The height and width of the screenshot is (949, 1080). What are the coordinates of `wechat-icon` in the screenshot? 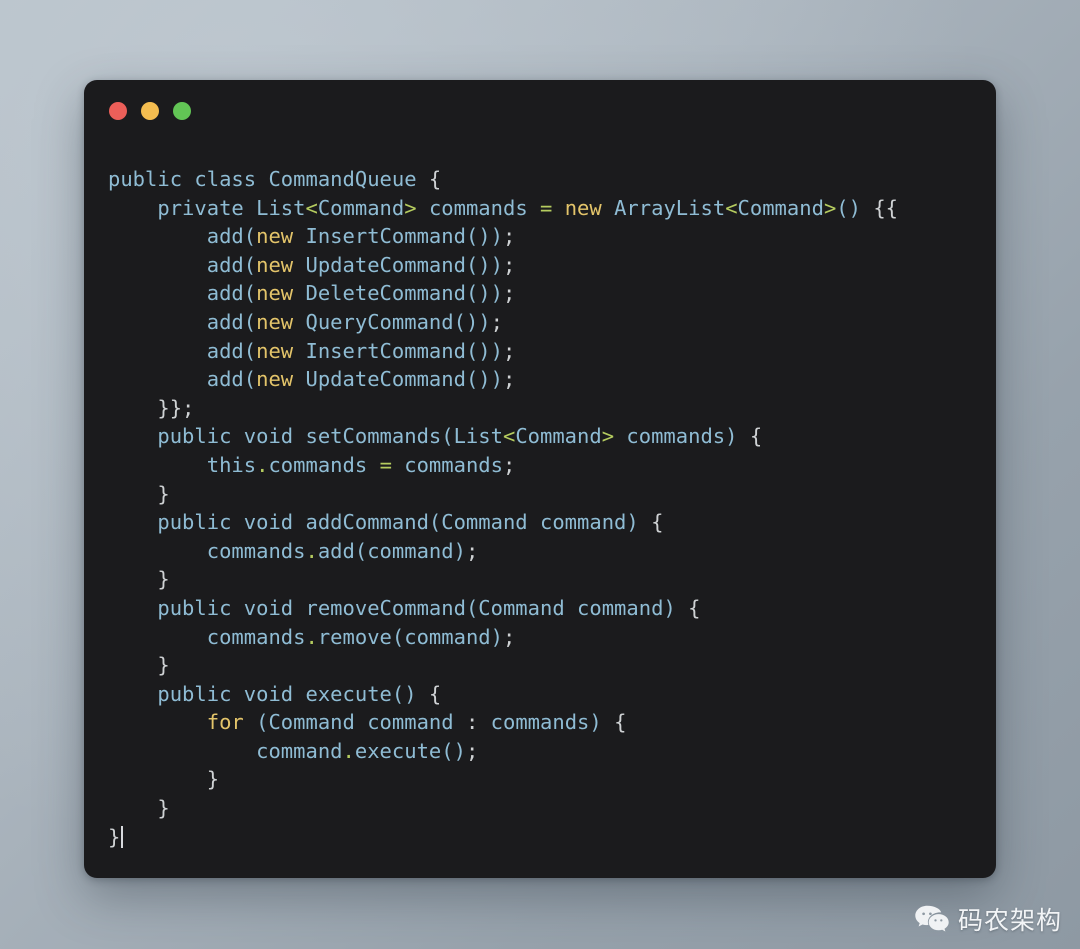 It's located at (932, 918).